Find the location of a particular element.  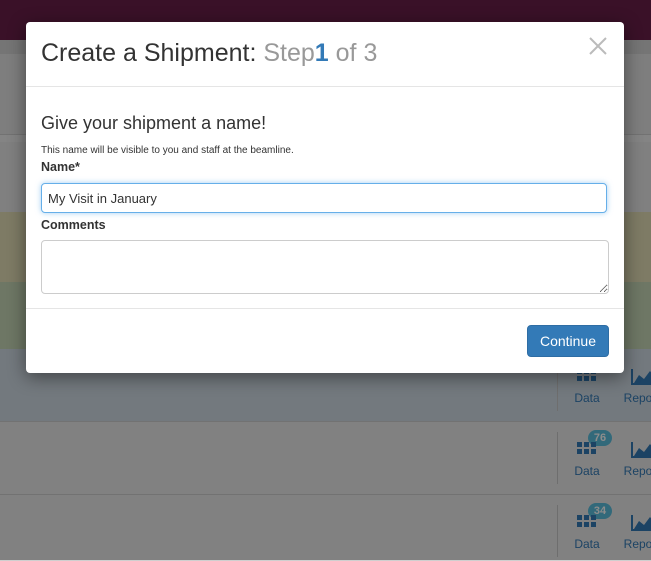

shipment-name-input is located at coordinates (324, 198).